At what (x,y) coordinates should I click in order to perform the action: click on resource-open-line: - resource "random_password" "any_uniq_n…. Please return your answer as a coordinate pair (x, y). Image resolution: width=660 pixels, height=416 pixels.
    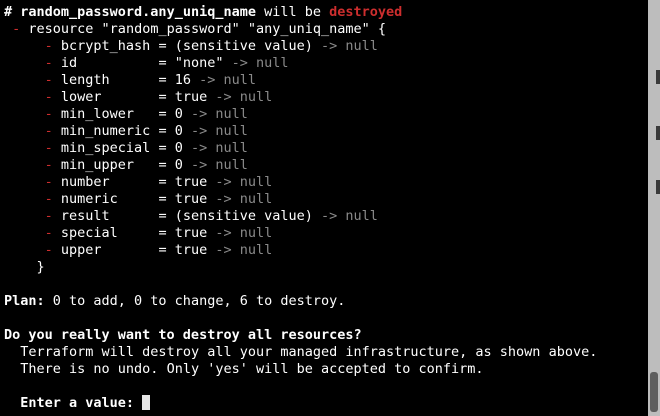
    Looking at the image, I should click on (300, 29).